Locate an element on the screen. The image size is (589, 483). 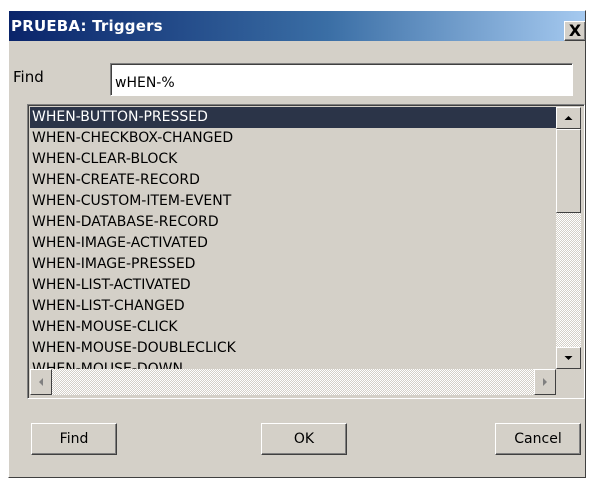
scroll-up-arrow-icon is located at coordinates (568, 118).